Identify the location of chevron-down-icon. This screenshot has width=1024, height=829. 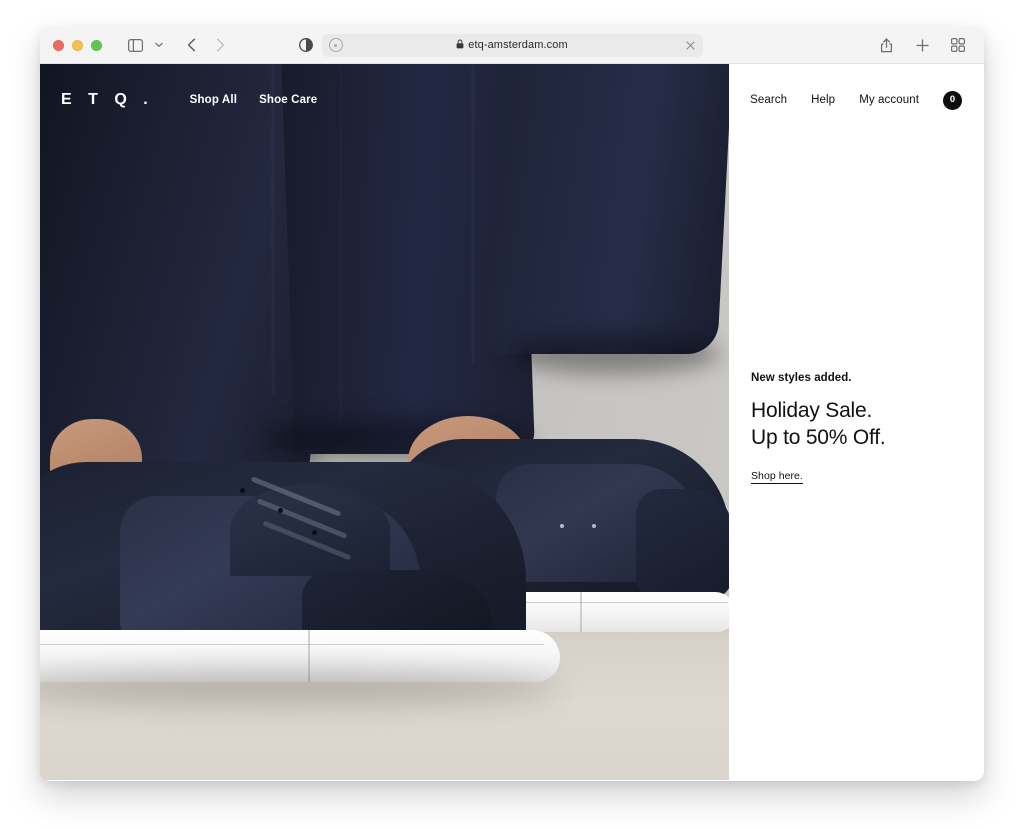
(159, 45).